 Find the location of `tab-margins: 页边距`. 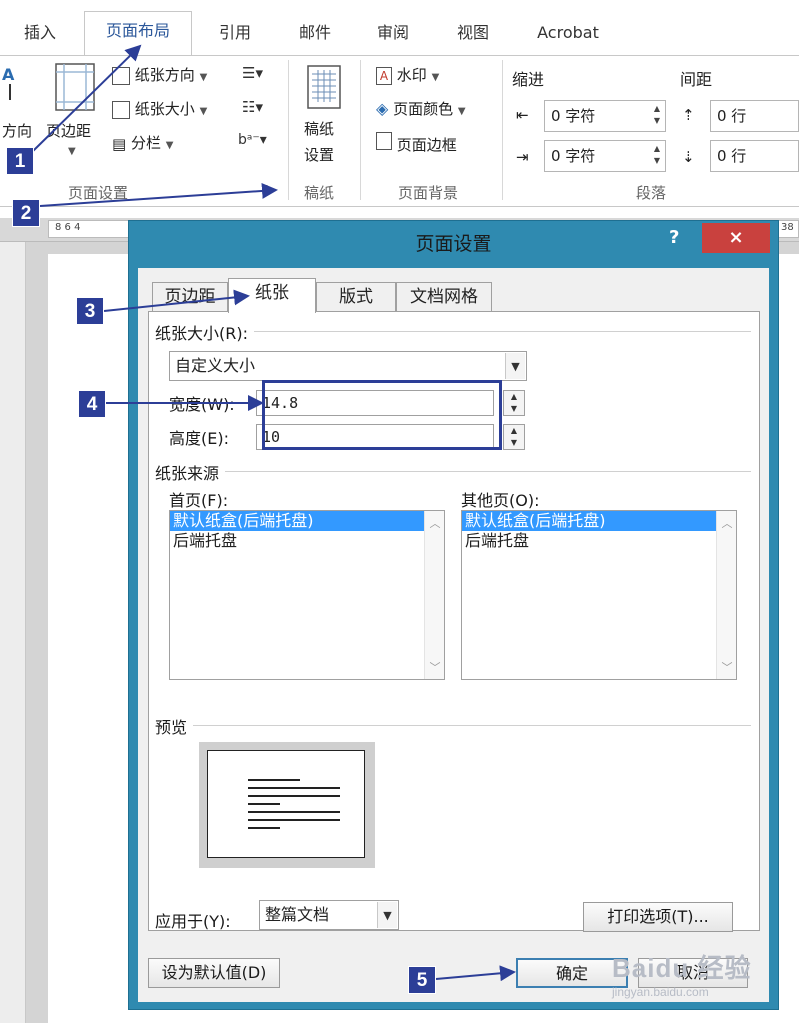

tab-margins: 页边距 is located at coordinates (190, 297).